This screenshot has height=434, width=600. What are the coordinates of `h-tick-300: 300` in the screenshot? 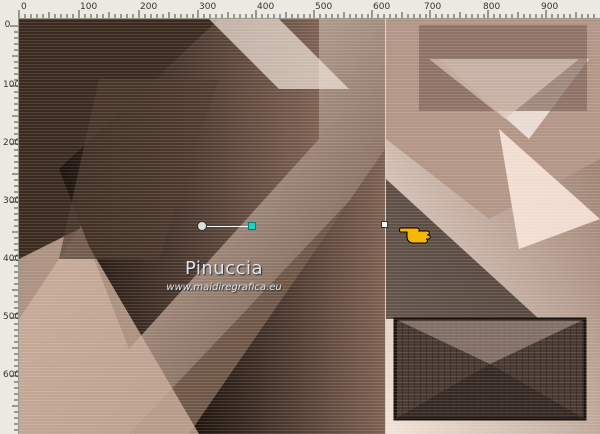 It's located at (208, 7).